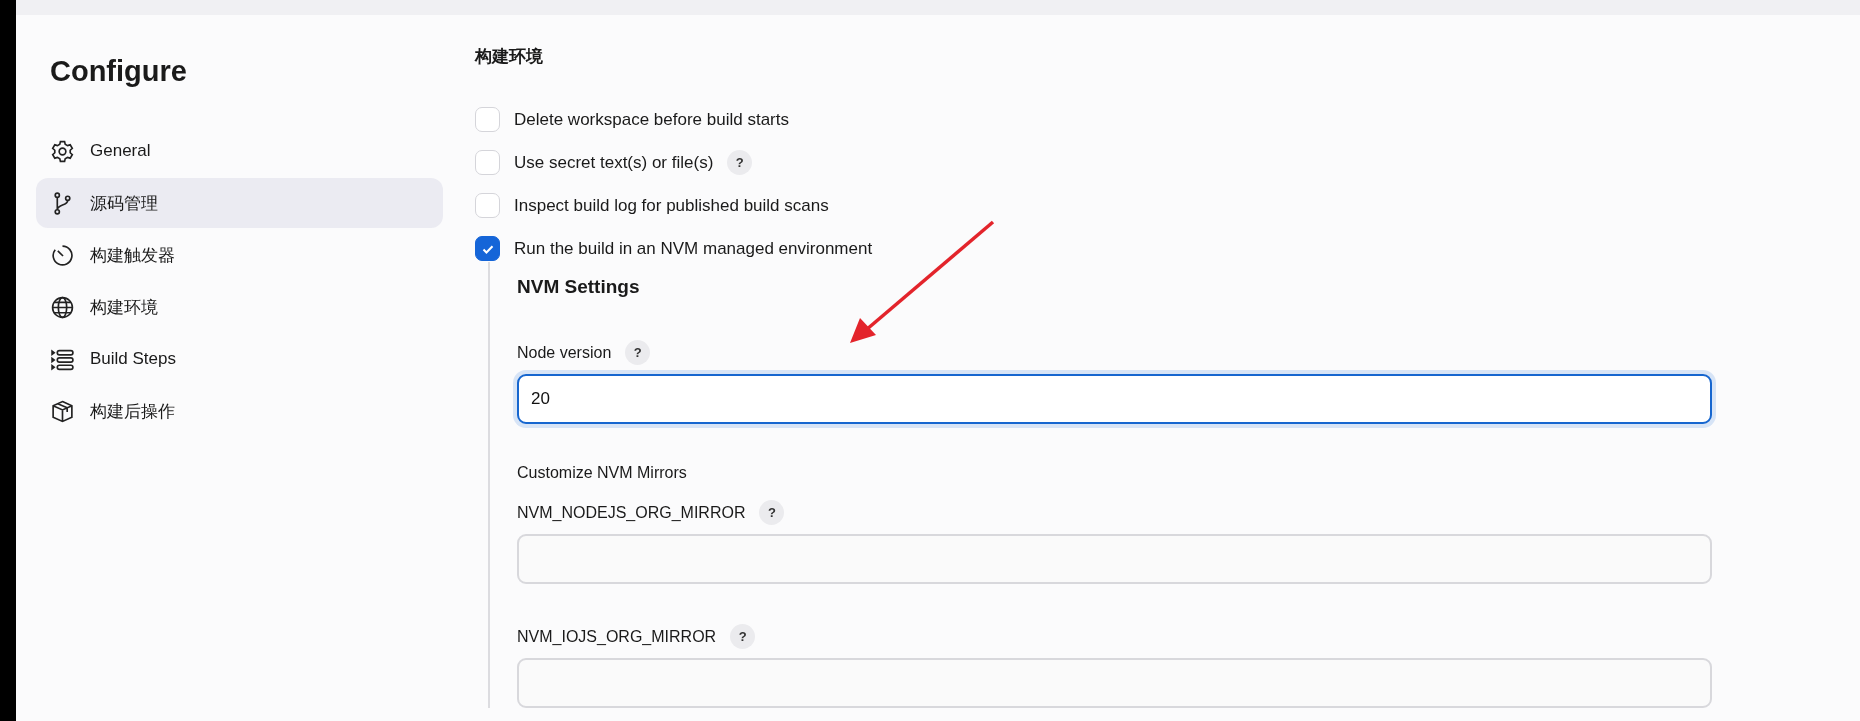 The width and height of the screenshot is (1860, 721). What do you see at coordinates (119, 71) in the screenshot?
I see `page-title: Configure` at bounding box center [119, 71].